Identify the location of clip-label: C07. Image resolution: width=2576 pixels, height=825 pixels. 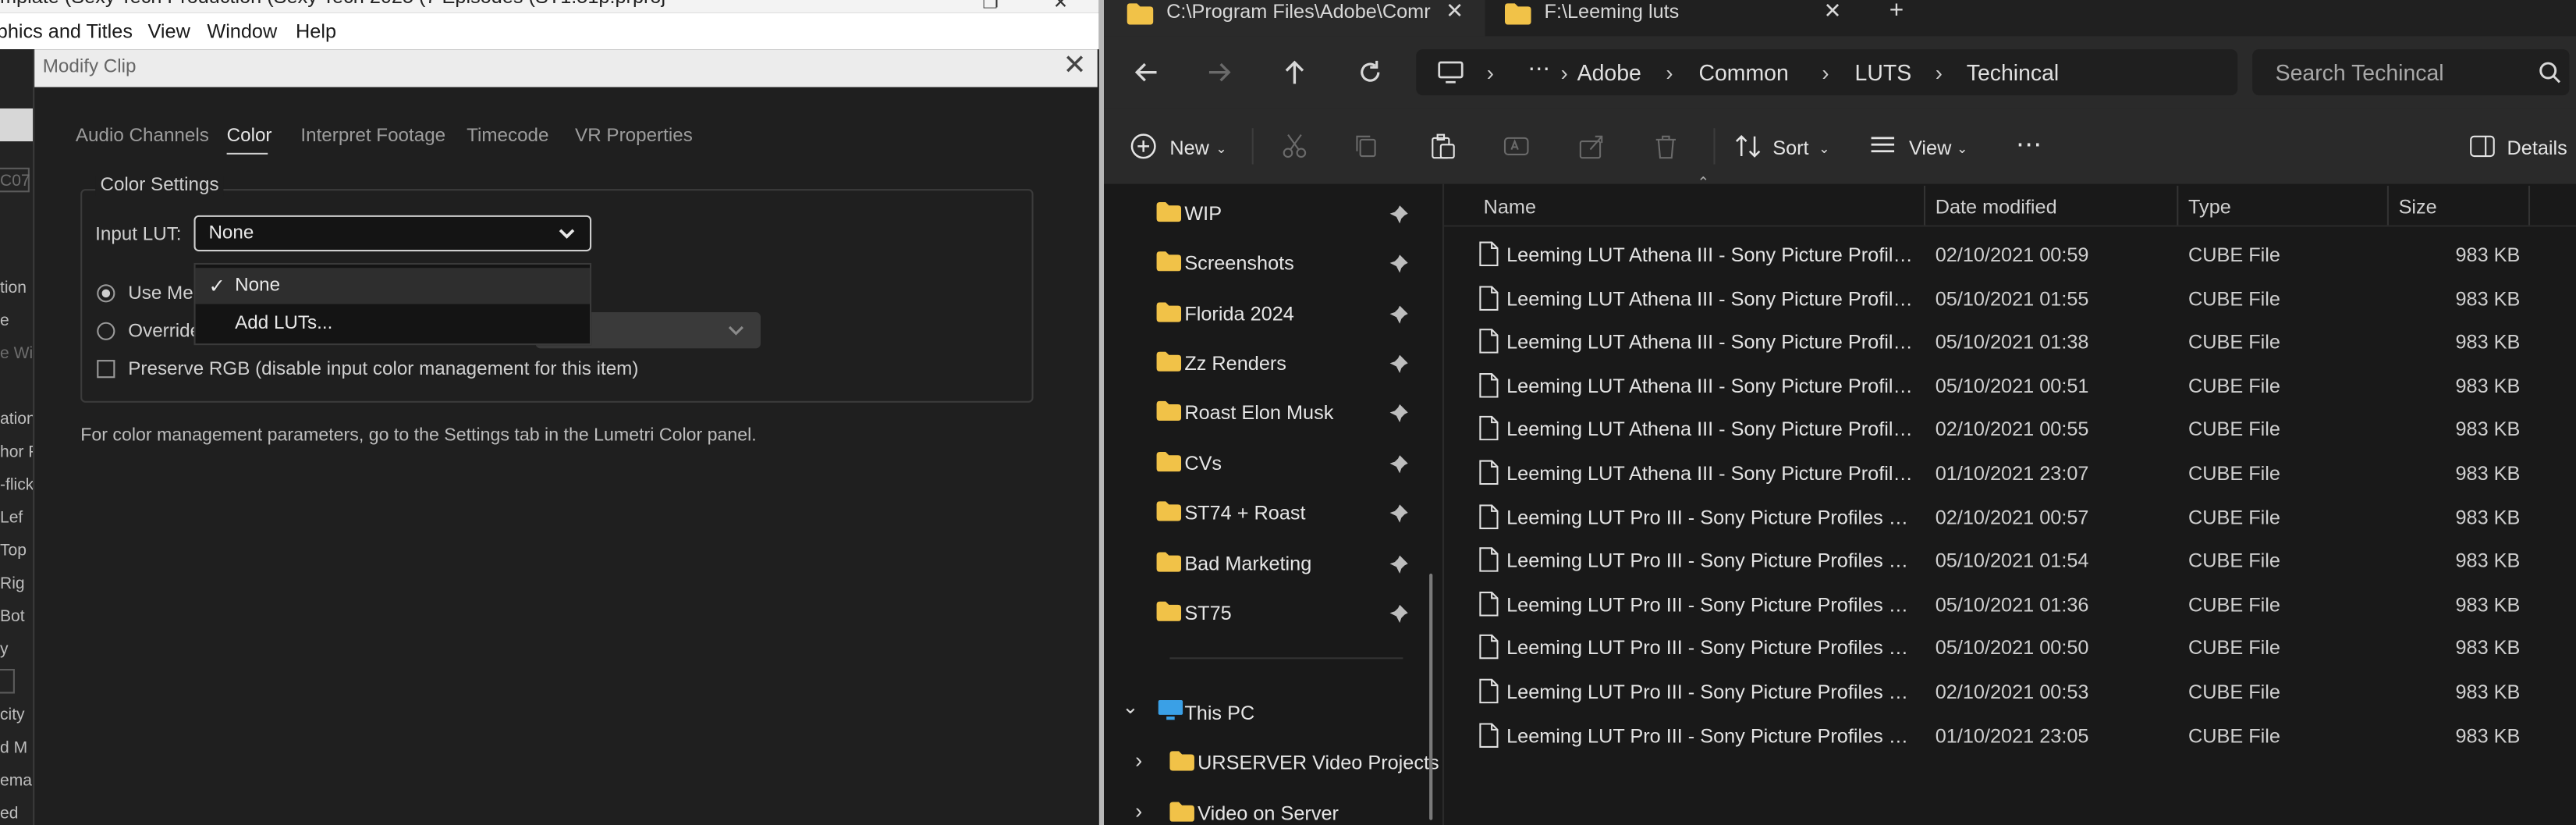
(15, 182).